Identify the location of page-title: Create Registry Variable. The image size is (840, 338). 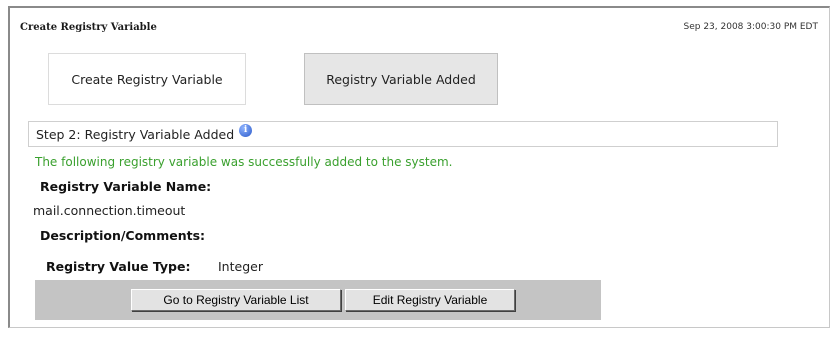
(88, 27).